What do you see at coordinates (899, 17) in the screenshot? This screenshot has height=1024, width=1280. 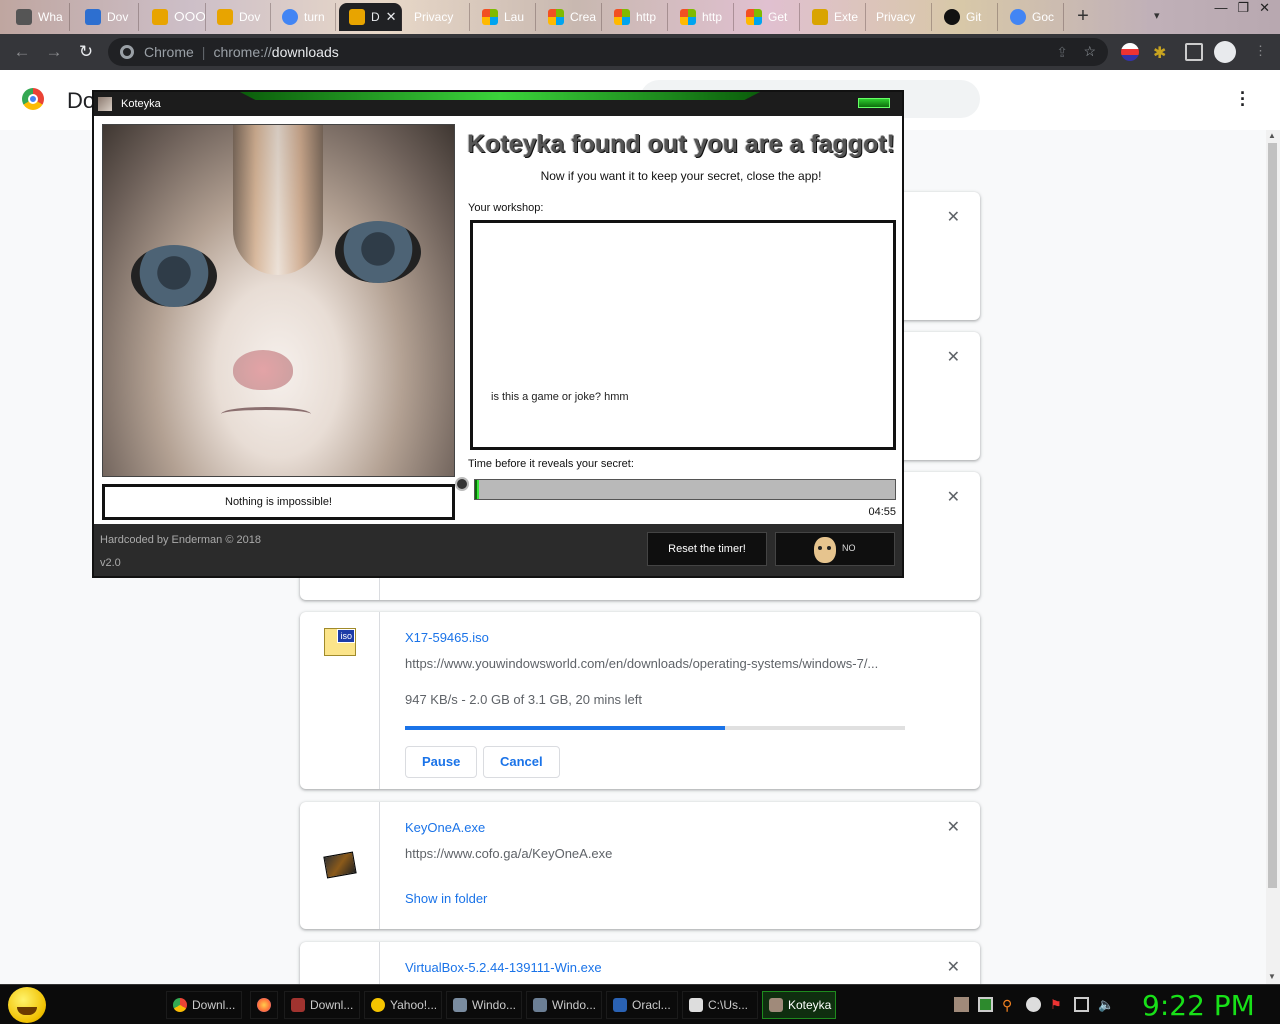 I see `tab-14: Privacy` at bounding box center [899, 17].